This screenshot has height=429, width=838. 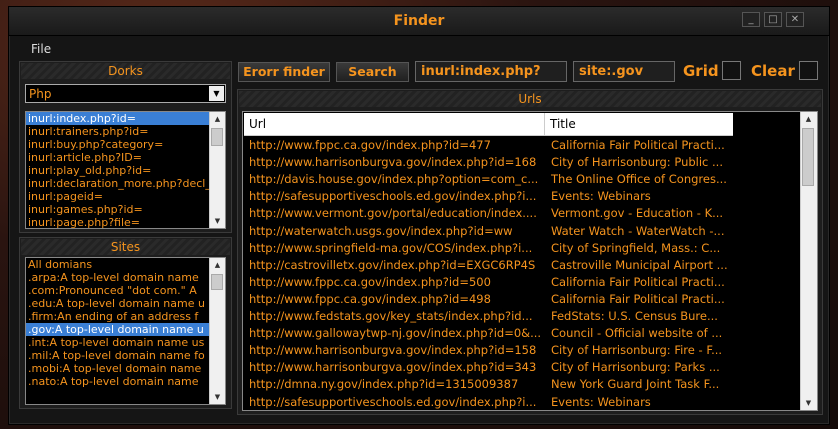 I want to click on site-filter-input: site:.gov, so click(x=624, y=71).